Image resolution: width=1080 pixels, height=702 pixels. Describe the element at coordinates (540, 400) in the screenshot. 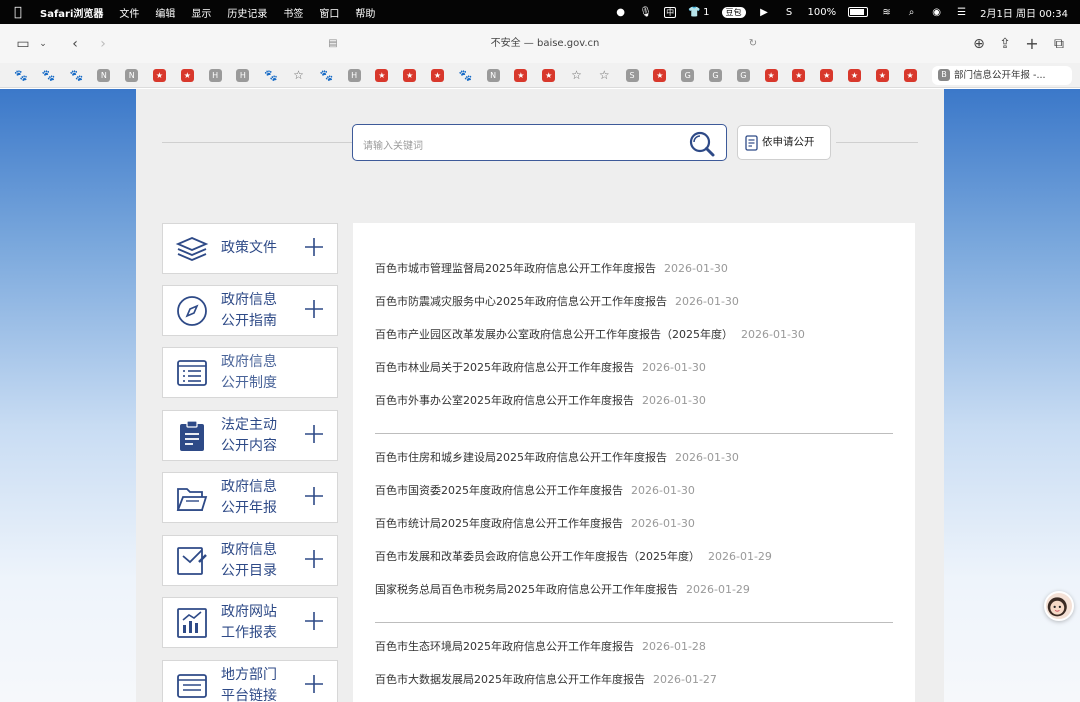

I see `report-link: 百色市外事办公室2025年政府信息公开工作年度报告 2026-01-30` at that location.